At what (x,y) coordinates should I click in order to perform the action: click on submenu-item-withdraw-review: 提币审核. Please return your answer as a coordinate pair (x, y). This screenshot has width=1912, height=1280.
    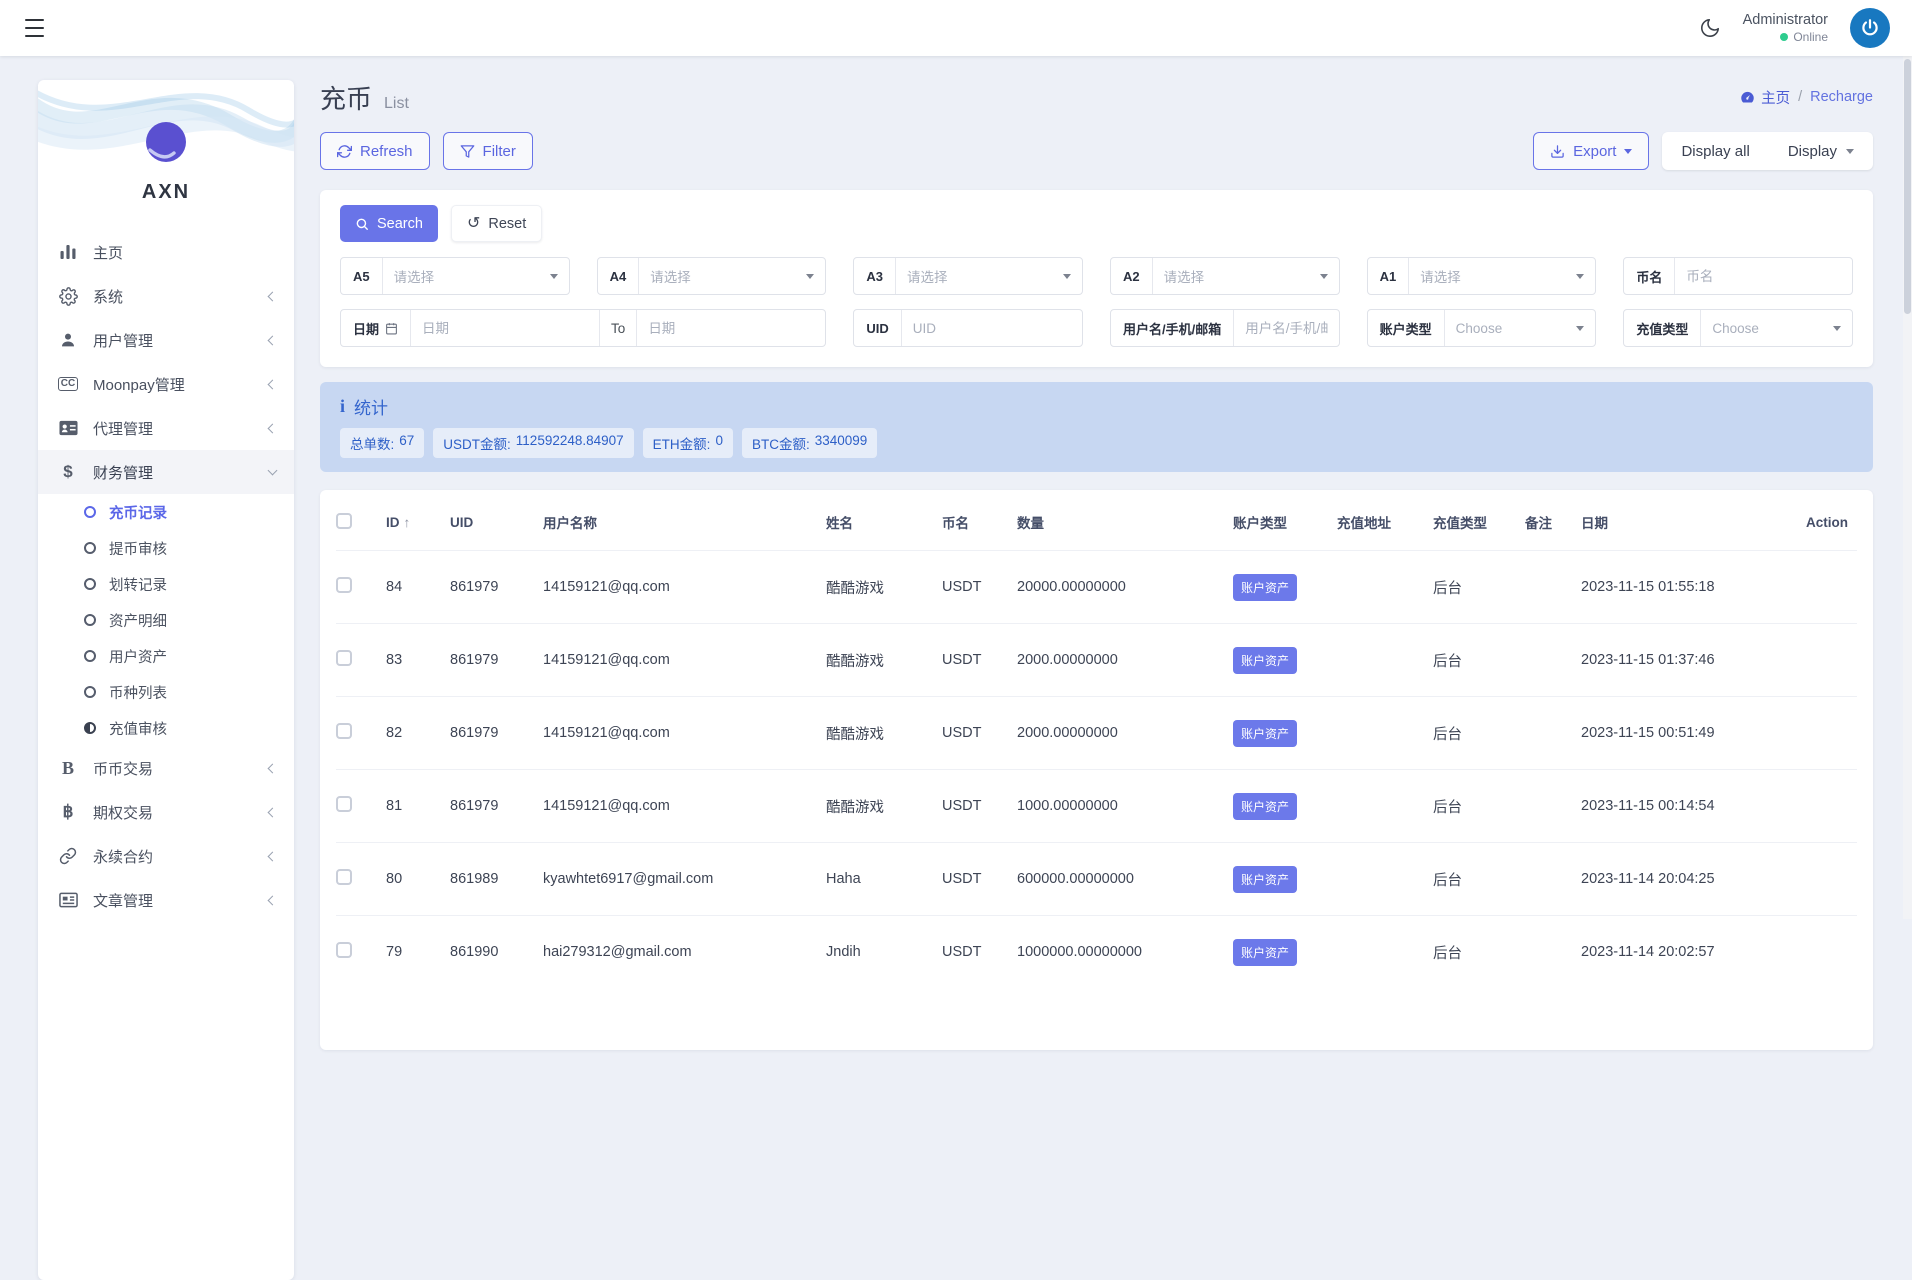
    Looking at the image, I should click on (166, 548).